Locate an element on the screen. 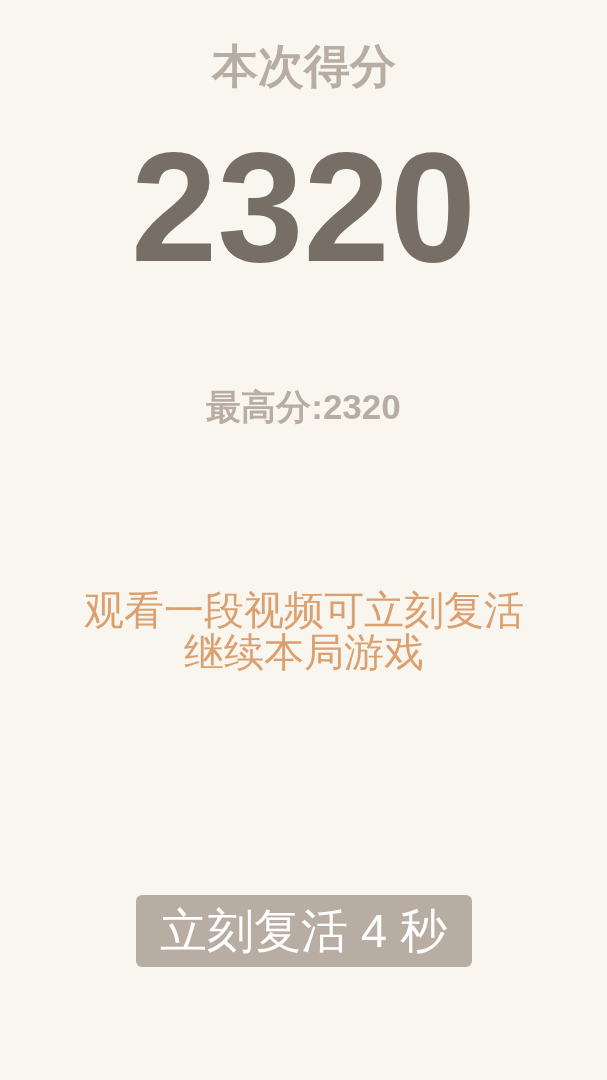  best-score: 最高分:2320 is located at coordinates (303, 407).